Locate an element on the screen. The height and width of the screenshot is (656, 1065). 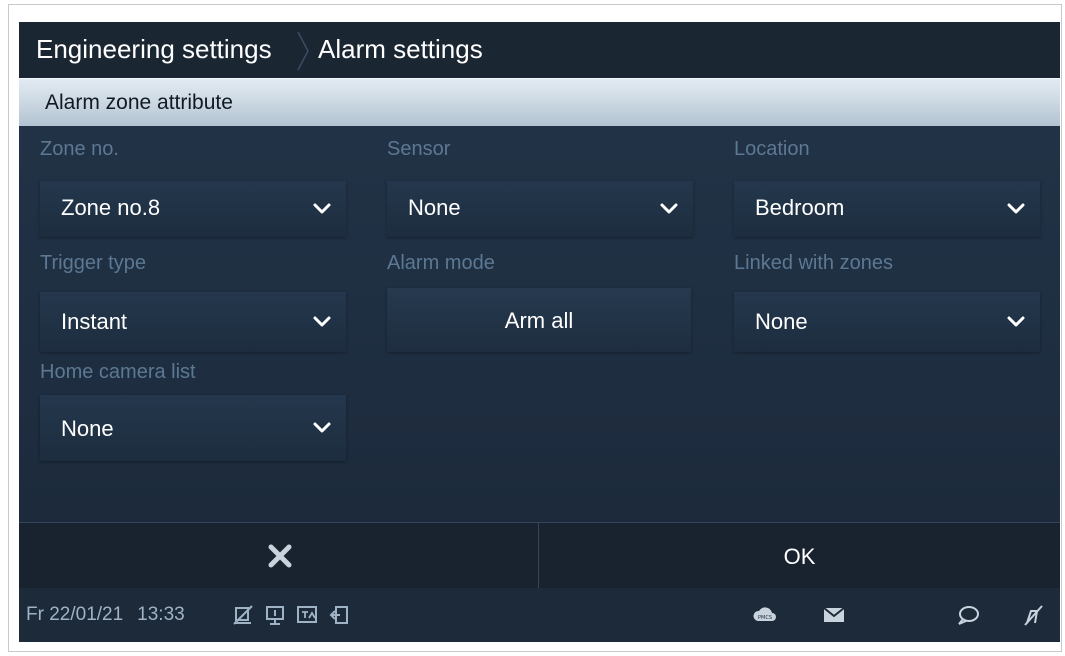
chat-icon is located at coordinates (968, 615).